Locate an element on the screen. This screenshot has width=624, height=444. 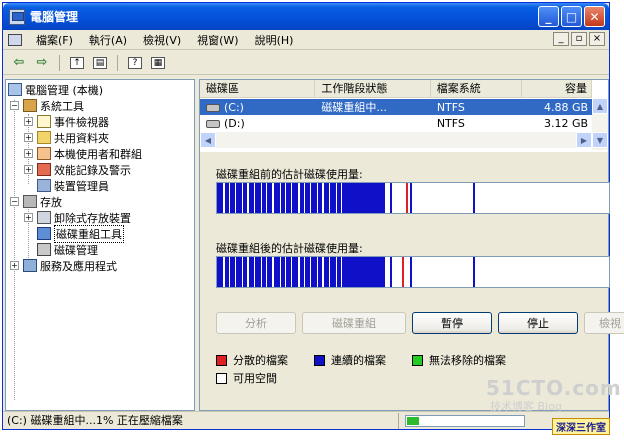
before-usage-label: 磁碟重組前的估計磁碟使用量: is located at coordinates (289, 174).